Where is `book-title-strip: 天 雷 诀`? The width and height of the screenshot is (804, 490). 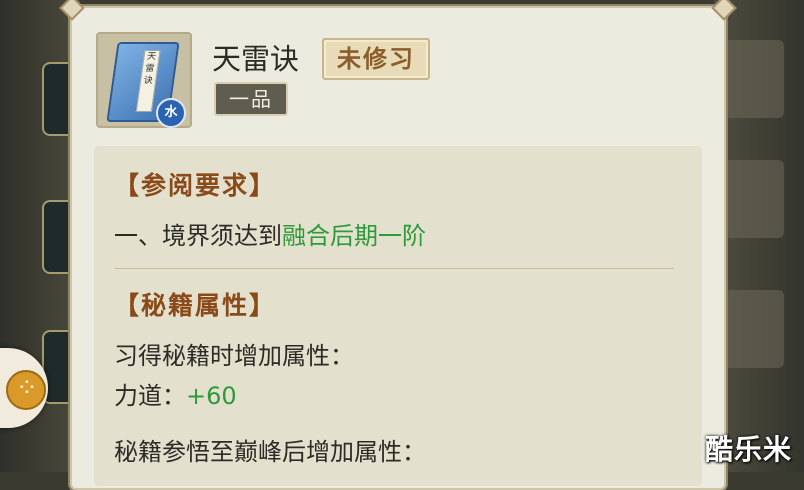 book-title-strip: 天 雷 诀 is located at coordinates (148, 81).